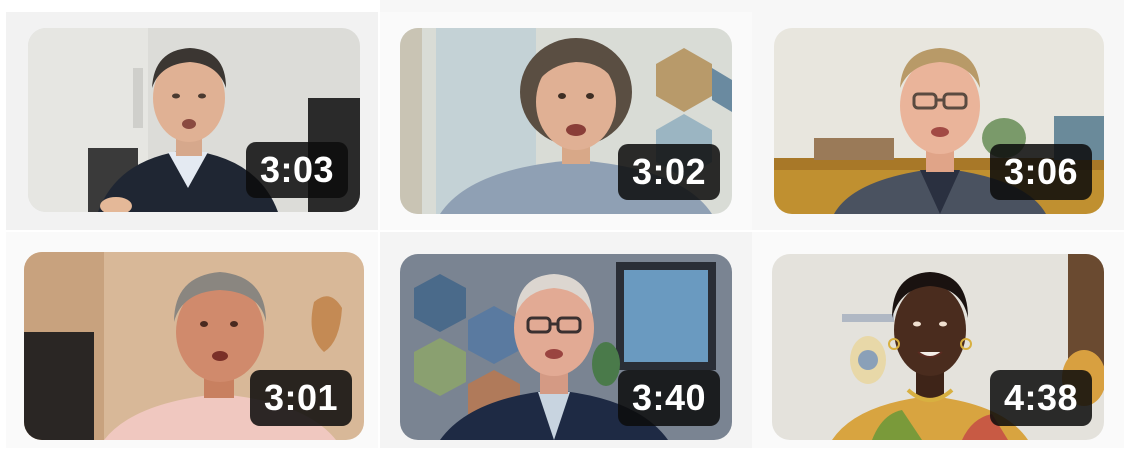 The width and height of the screenshot is (1124, 452). Describe the element at coordinates (1040, 398) in the screenshot. I see `video-duration-badge: 4:38` at that location.